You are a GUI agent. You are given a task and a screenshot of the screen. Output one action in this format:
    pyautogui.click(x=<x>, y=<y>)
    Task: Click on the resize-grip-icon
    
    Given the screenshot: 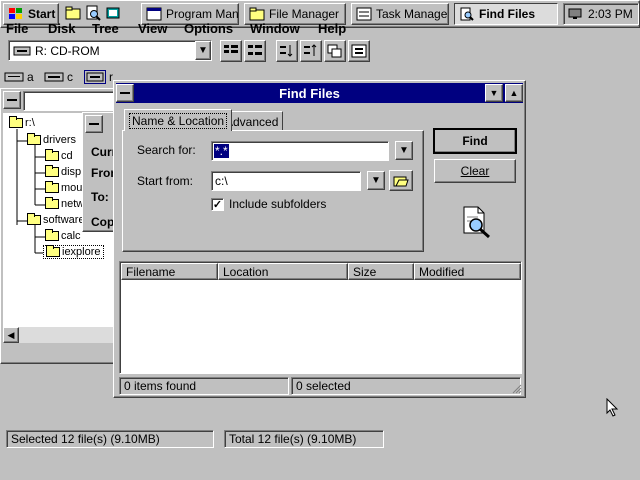 What is the action you would take?
    pyautogui.click(x=516, y=388)
    